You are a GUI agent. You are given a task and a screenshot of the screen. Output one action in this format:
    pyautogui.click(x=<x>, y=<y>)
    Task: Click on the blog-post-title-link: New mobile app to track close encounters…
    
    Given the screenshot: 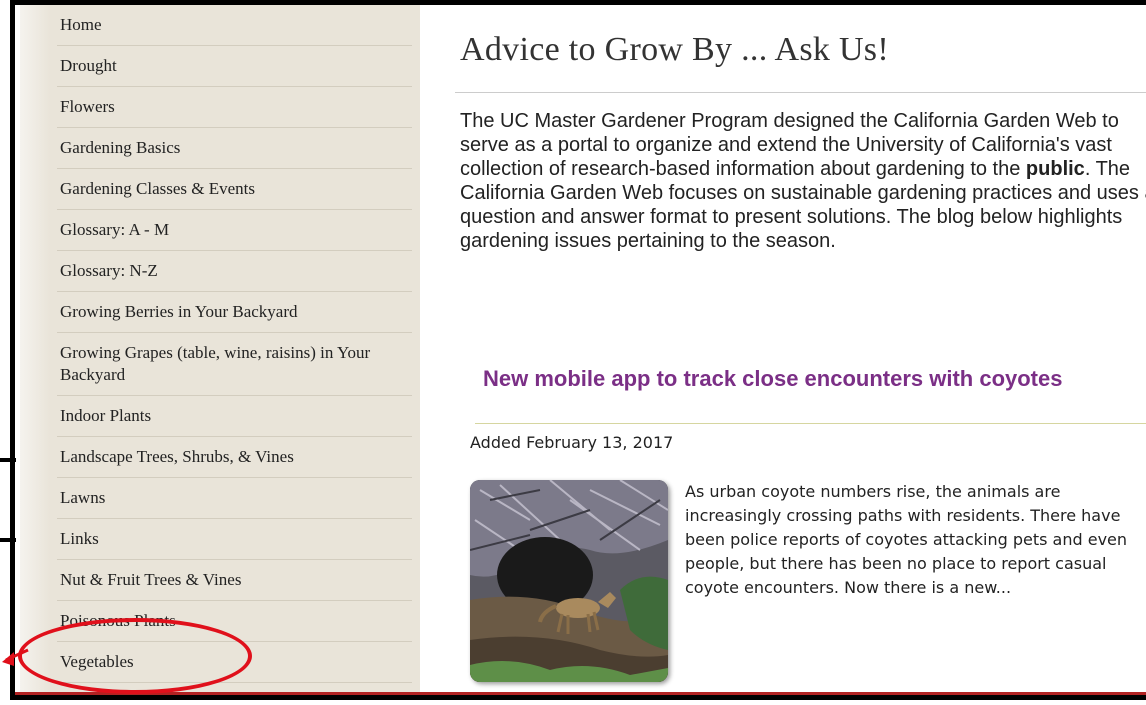 What is the action you would take?
    pyautogui.click(x=803, y=378)
    